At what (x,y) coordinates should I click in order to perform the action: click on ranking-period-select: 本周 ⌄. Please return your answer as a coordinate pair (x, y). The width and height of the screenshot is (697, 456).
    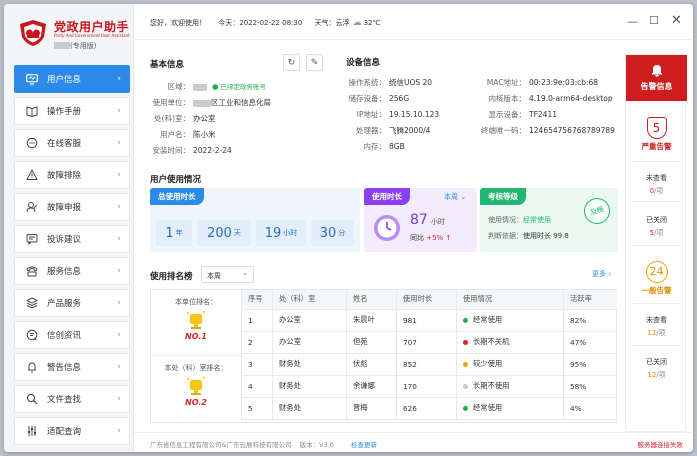
    Looking at the image, I should click on (227, 274).